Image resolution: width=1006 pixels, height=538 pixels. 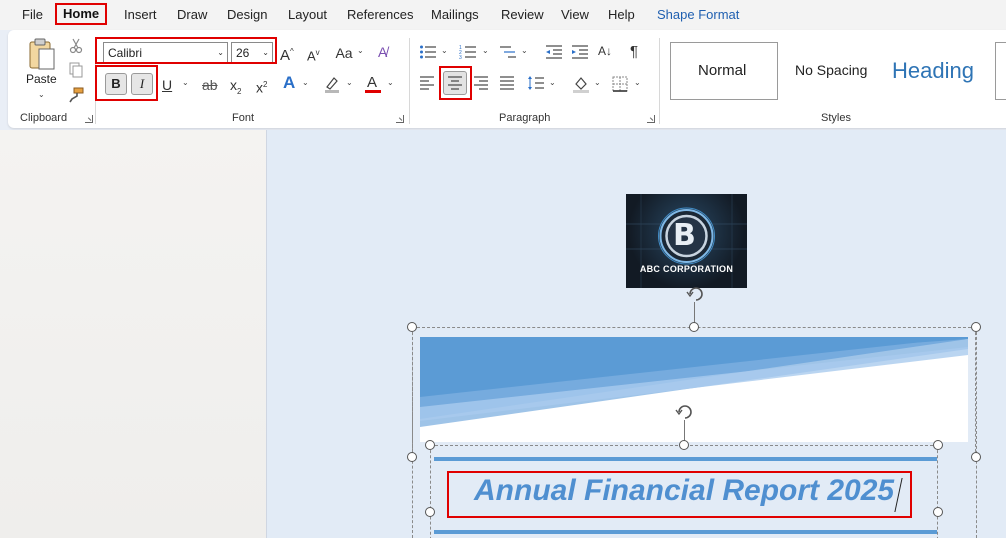 What do you see at coordinates (605, 51) in the screenshot?
I see `sort-icon: A↓` at bounding box center [605, 51].